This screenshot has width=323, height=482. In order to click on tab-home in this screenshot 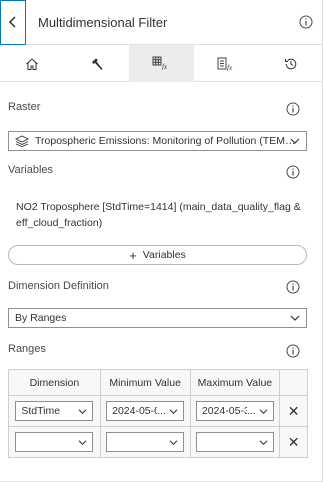, I will do `click(32, 63)`.